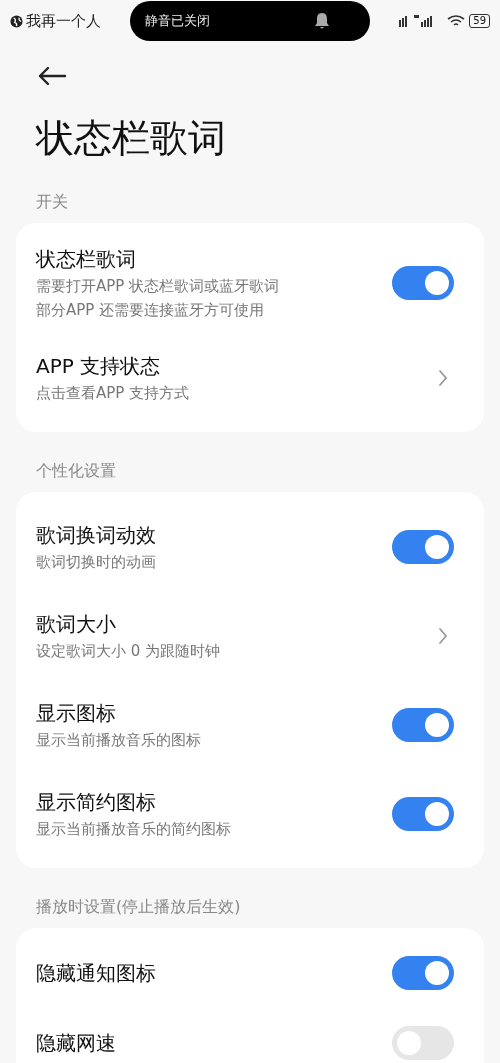 Image resolution: width=500 pixels, height=1063 pixels. What do you see at coordinates (96, 562) in the screenshot?
I see `setting-description: 歌词切换时的动画` at bounding box center [96, 562].